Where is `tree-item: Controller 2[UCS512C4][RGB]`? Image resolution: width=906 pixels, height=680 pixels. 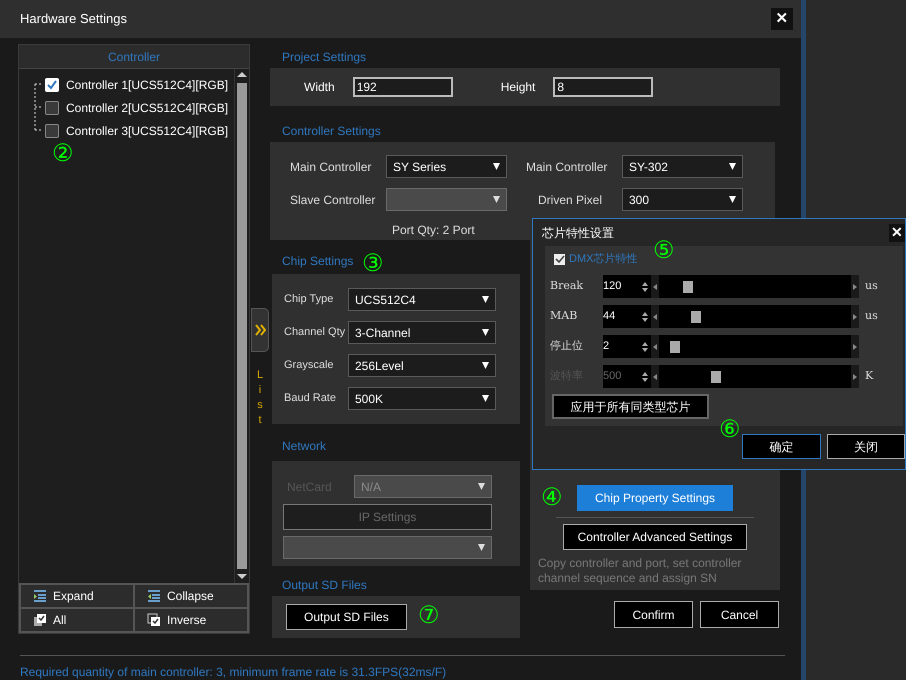 tree-item: Controller 2[UCS512C4][RGB] is located at coordinates (147, 107).